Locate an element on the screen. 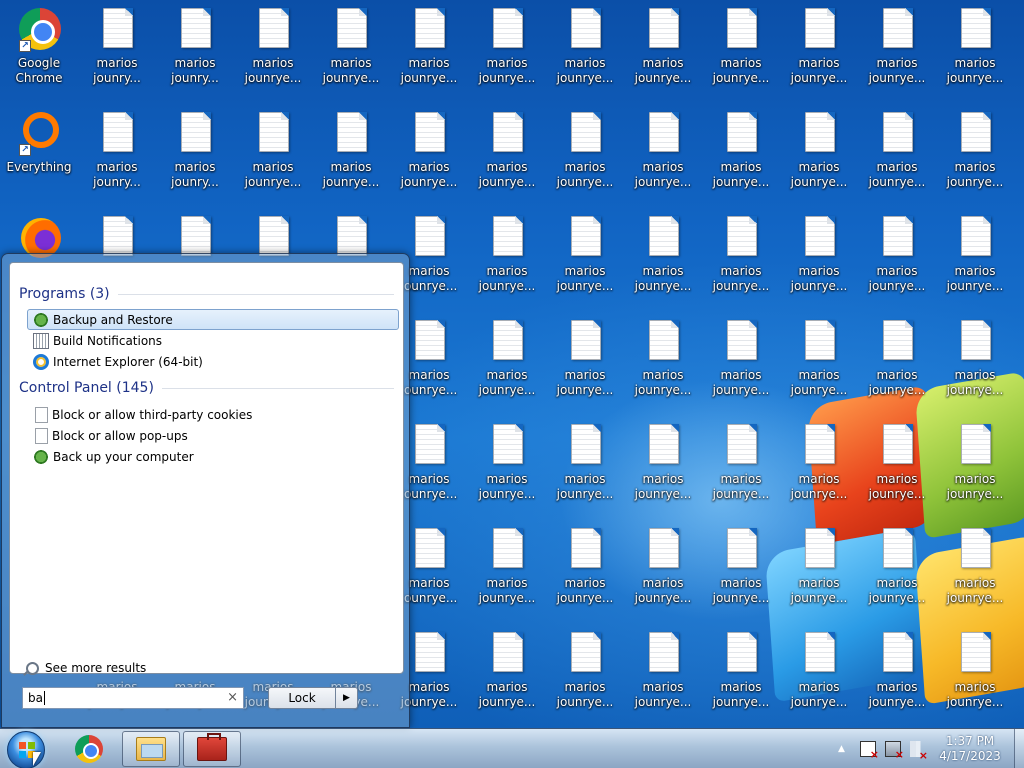  desktop-icon-label: Everything is located at coordinates (39, 167).